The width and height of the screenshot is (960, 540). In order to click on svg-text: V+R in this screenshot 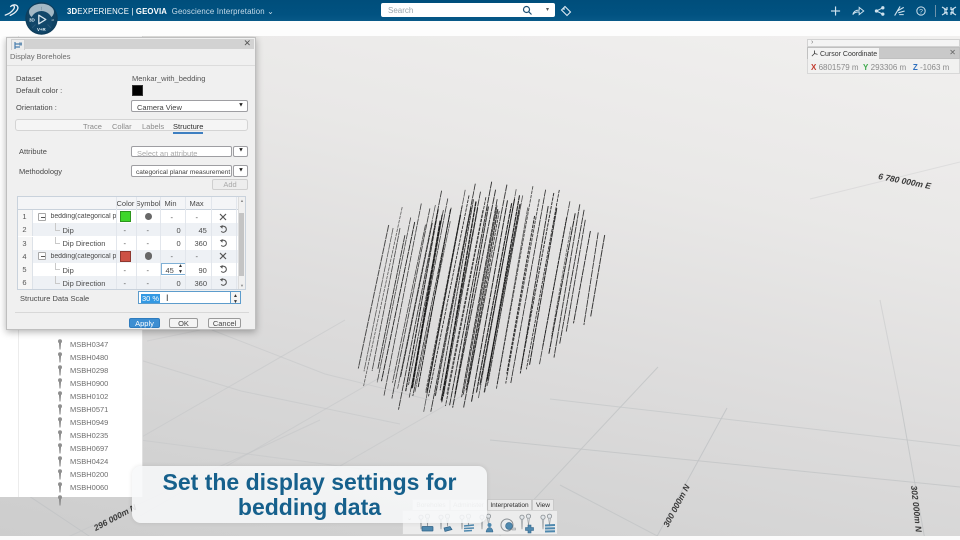, I will do `click(41, 29)`.